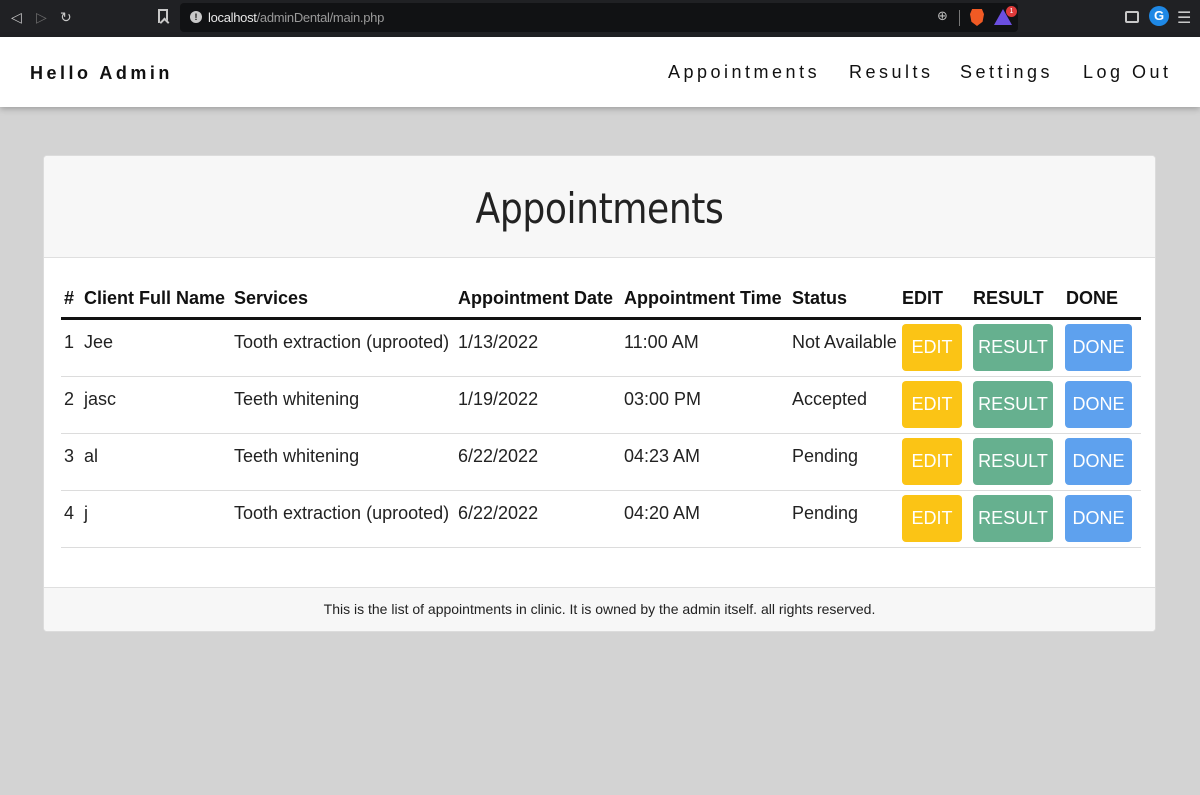  Describe the element at coordinates (498, 399) in the screenshot. I see `appointment-date: 1/19/2022` at that location.